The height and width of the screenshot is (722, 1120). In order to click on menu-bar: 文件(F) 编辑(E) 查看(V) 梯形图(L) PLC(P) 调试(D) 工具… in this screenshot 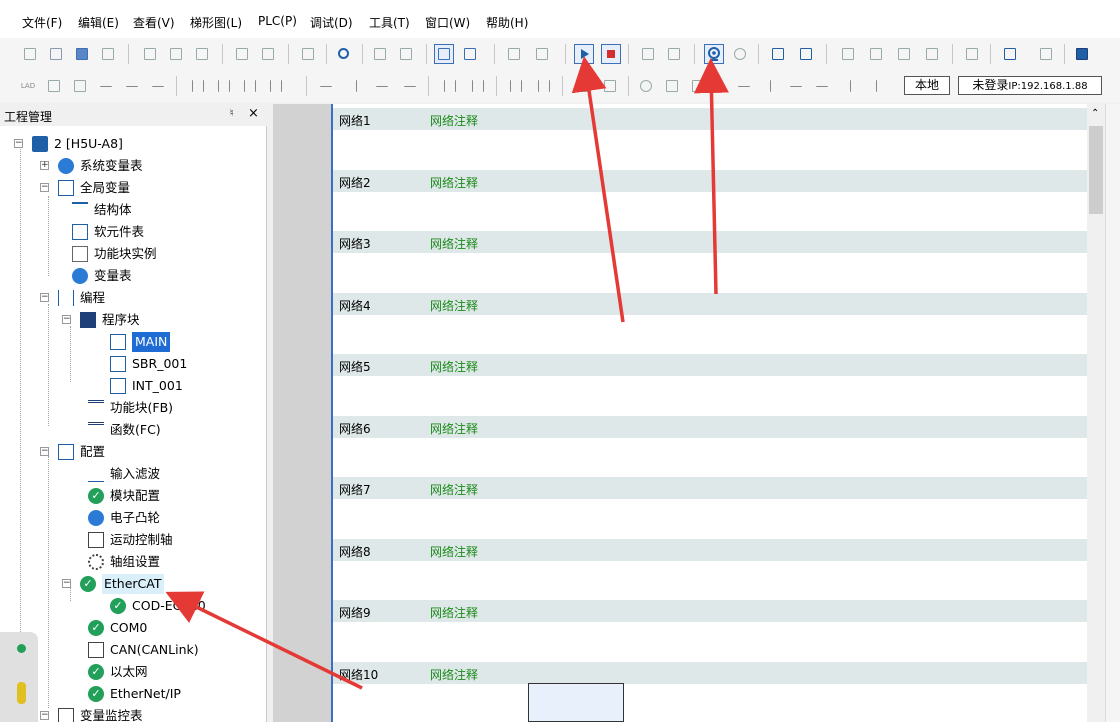, I will do `click(560, 19)`.